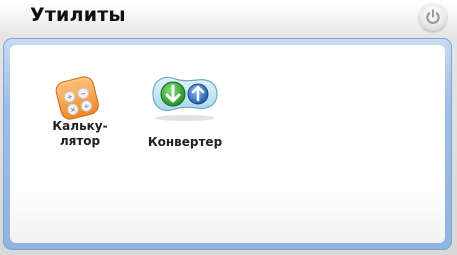 The height and width of the screenshot is (255, 457). What do you see at coordinates (228, 19) in the screenshot?
I see `title-bar: Утилиты` at bounding box center [228, 19].